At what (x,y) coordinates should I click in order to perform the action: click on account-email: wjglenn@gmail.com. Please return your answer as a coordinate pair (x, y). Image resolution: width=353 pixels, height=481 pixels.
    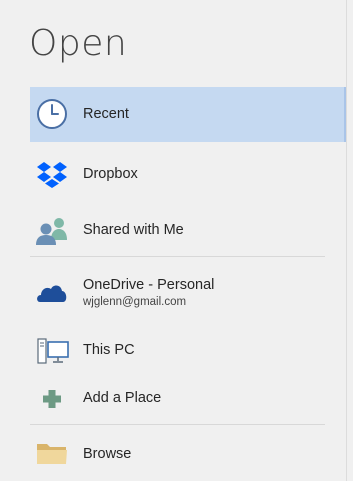
    Looking at the image, I should click on (135, 302).